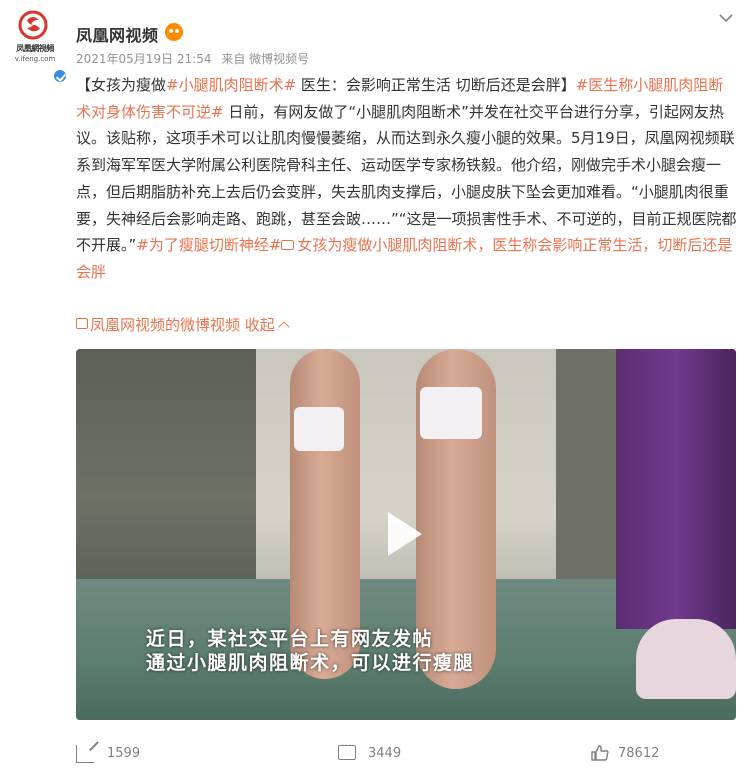 This screenshot has width=750, height=774. I want to click on vip-face-icon, so click(174, 32).